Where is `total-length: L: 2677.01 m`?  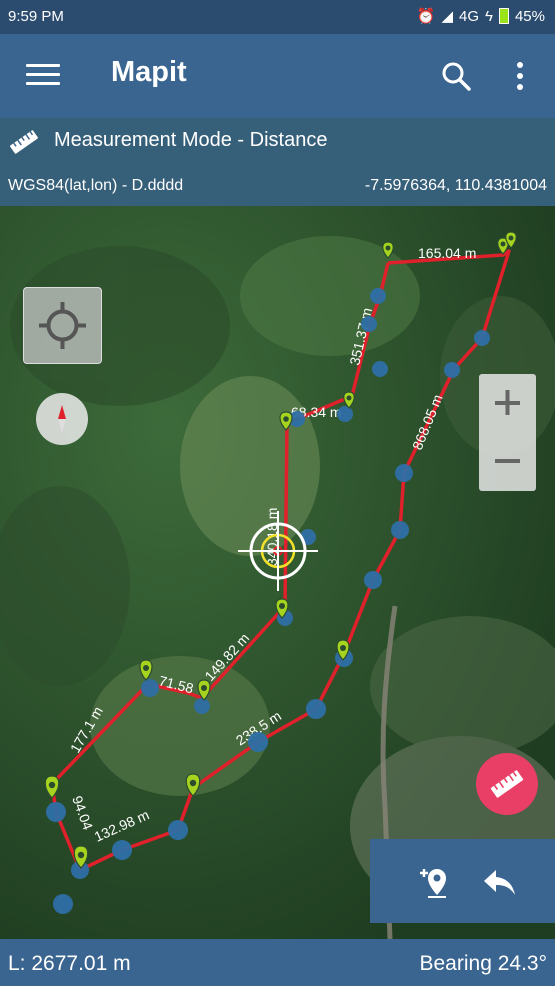 total-length: L: 2677.01 m is located at coordinates (69, 963).